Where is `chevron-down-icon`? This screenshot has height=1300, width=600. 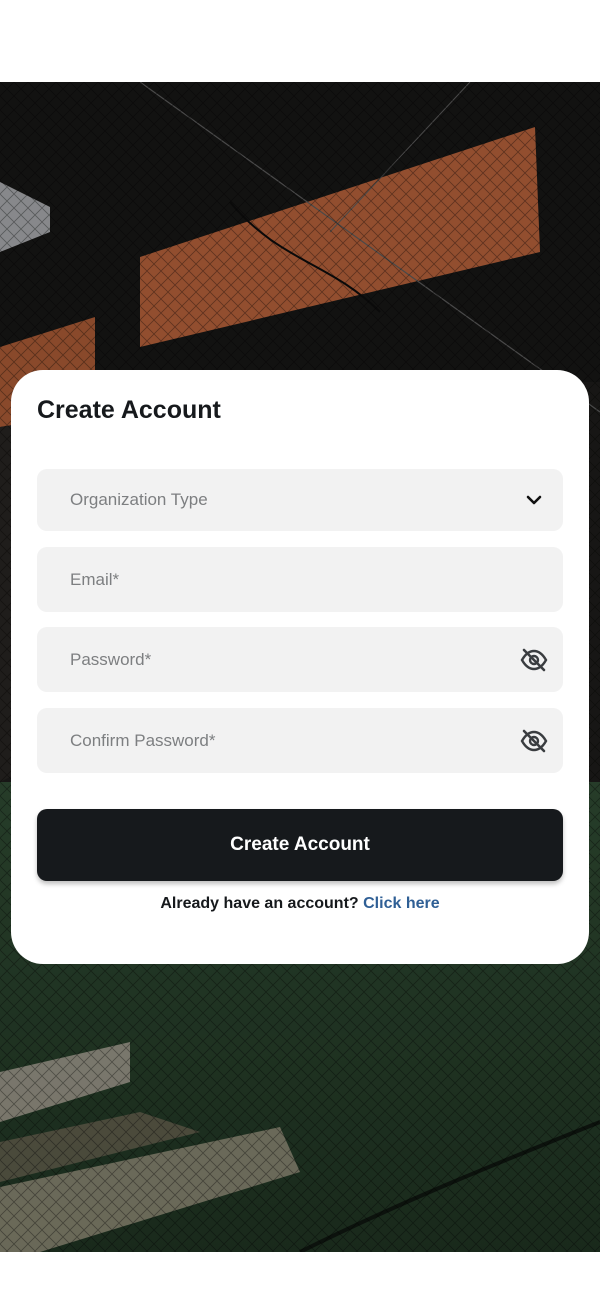
chevron-down-icon is located at coordinates (534, 500).